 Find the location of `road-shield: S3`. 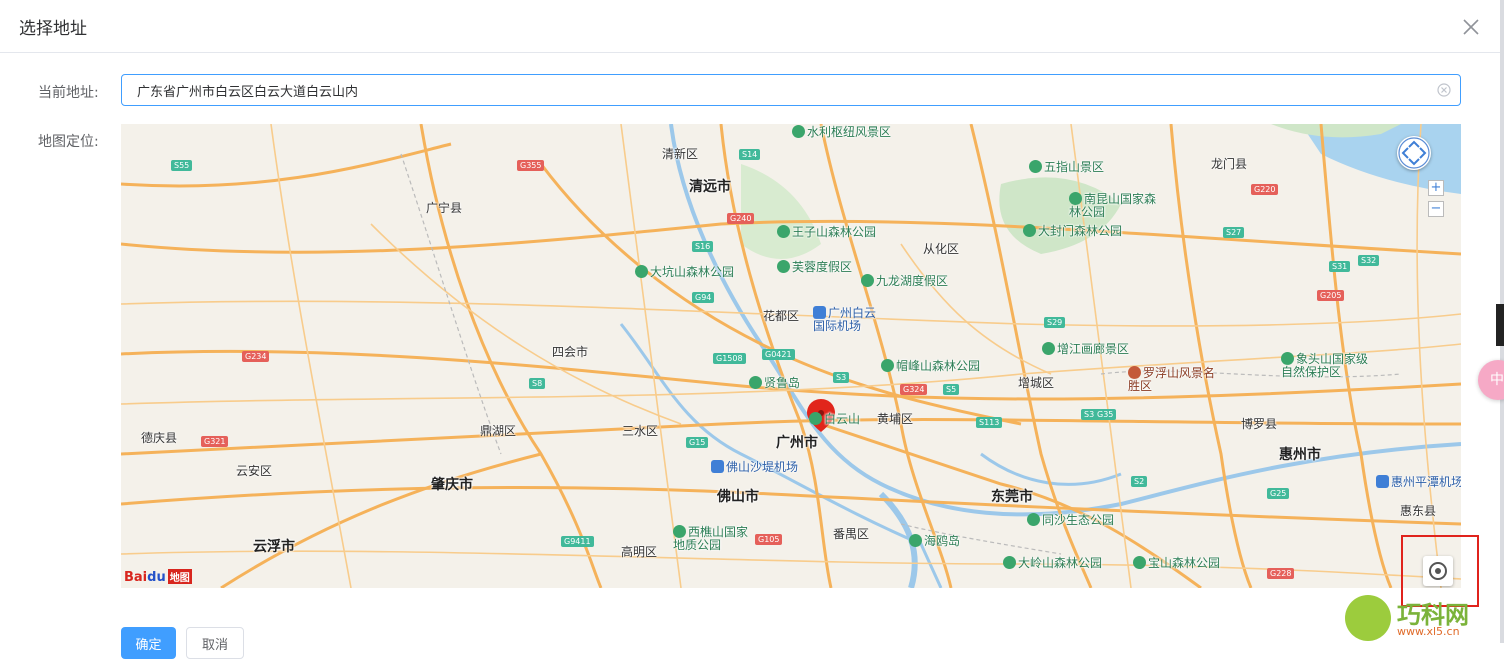

road-shield: S3 is located at coordinates (841, 377).